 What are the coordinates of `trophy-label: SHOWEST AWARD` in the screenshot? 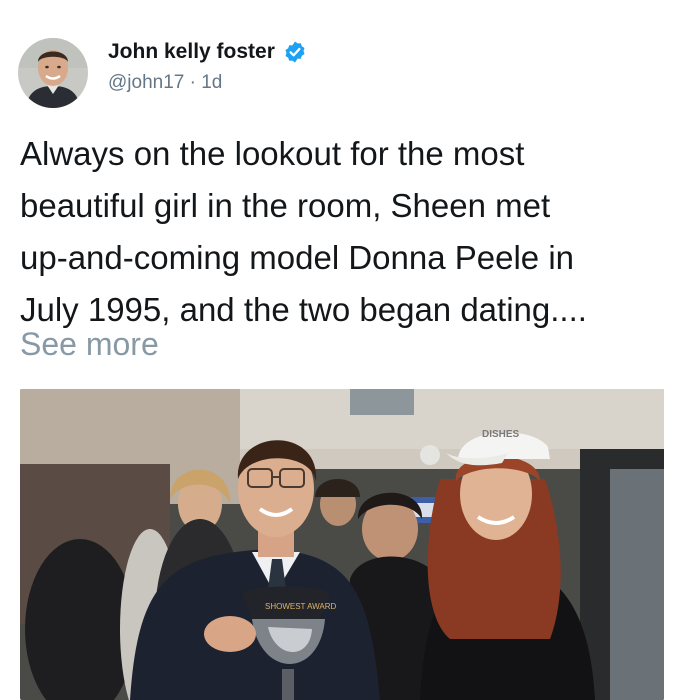 It's located at (300, 606).